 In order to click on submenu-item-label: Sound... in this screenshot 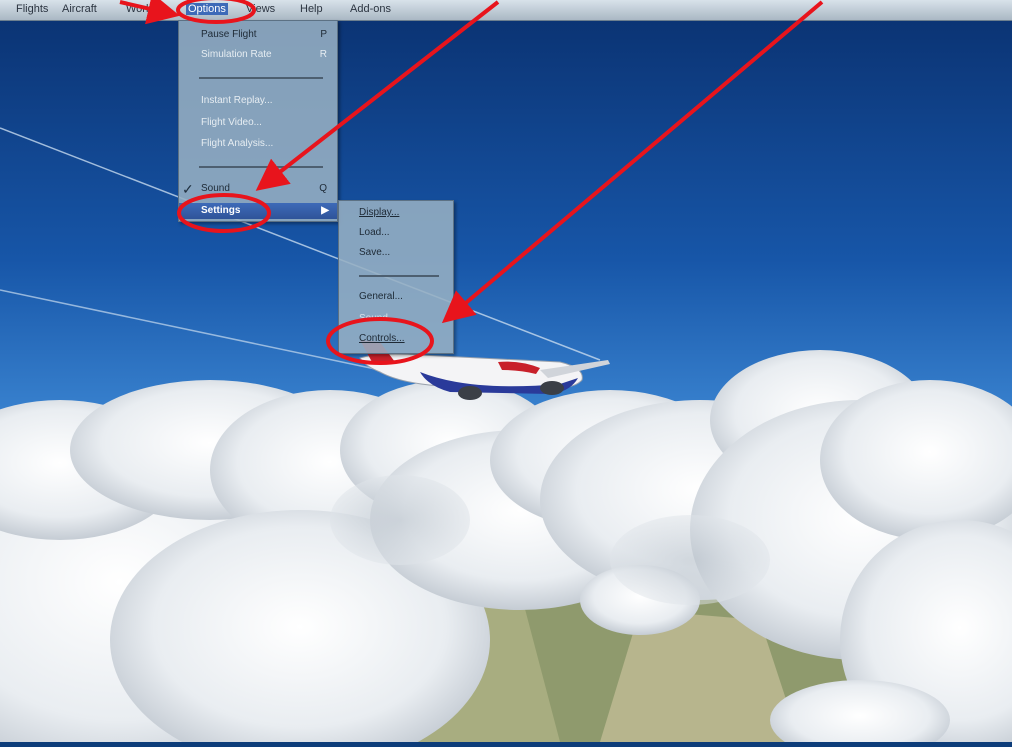, I will do `click(378, 318)`.